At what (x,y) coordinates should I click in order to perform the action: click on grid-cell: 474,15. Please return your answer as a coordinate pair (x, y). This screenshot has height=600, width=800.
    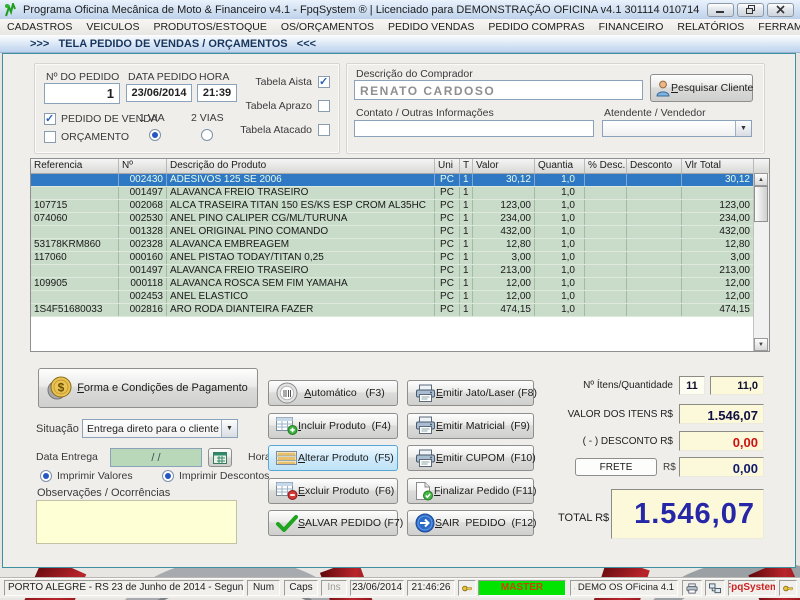
    Looking at the image, I should click on (504, 310).